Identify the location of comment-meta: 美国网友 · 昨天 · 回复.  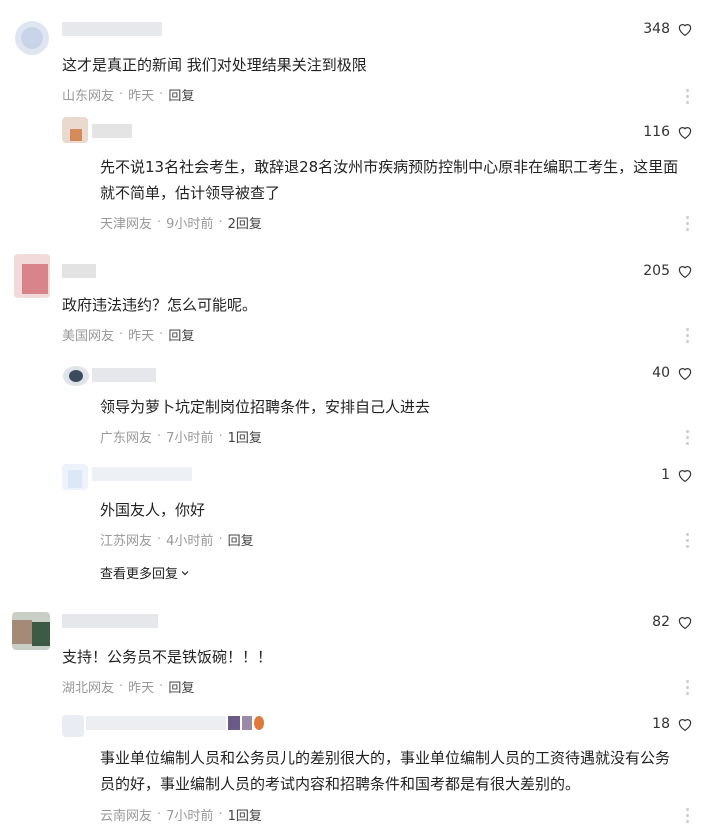
(128, 334).